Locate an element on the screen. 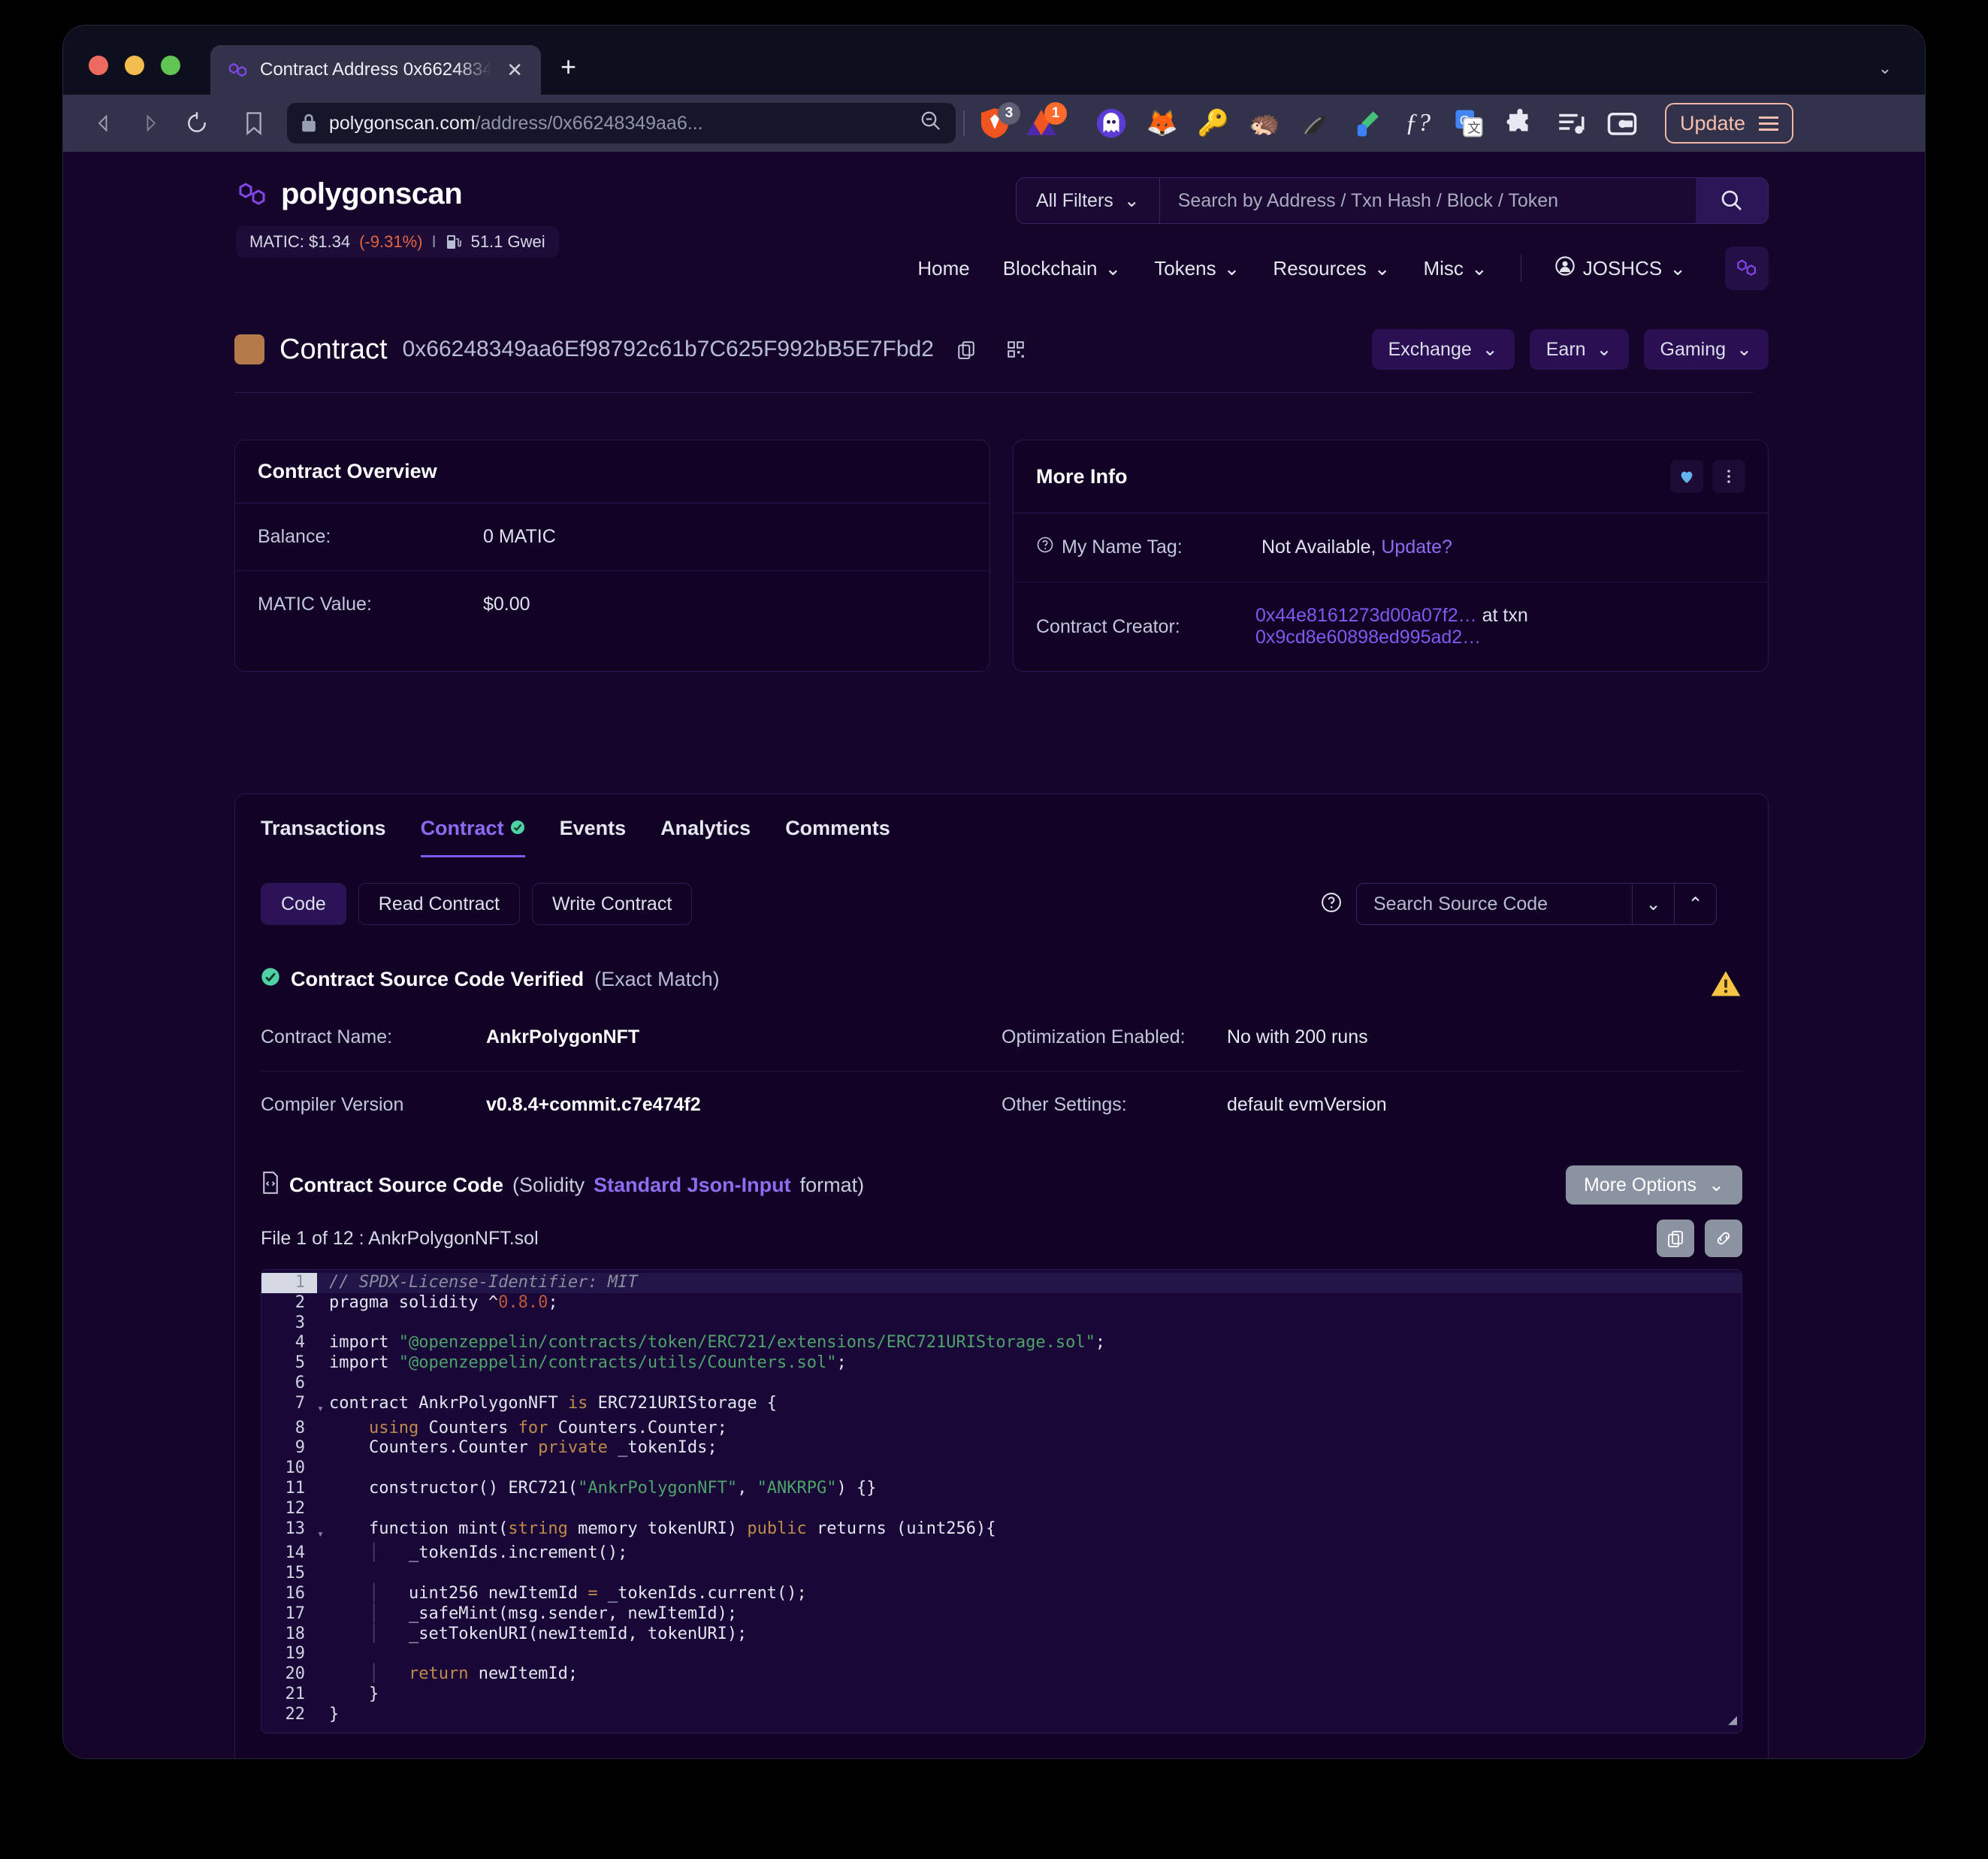 The height and width of the screenshot is (1859, 1988). playlist-extension-icon is located at coordinates (1571, 123).